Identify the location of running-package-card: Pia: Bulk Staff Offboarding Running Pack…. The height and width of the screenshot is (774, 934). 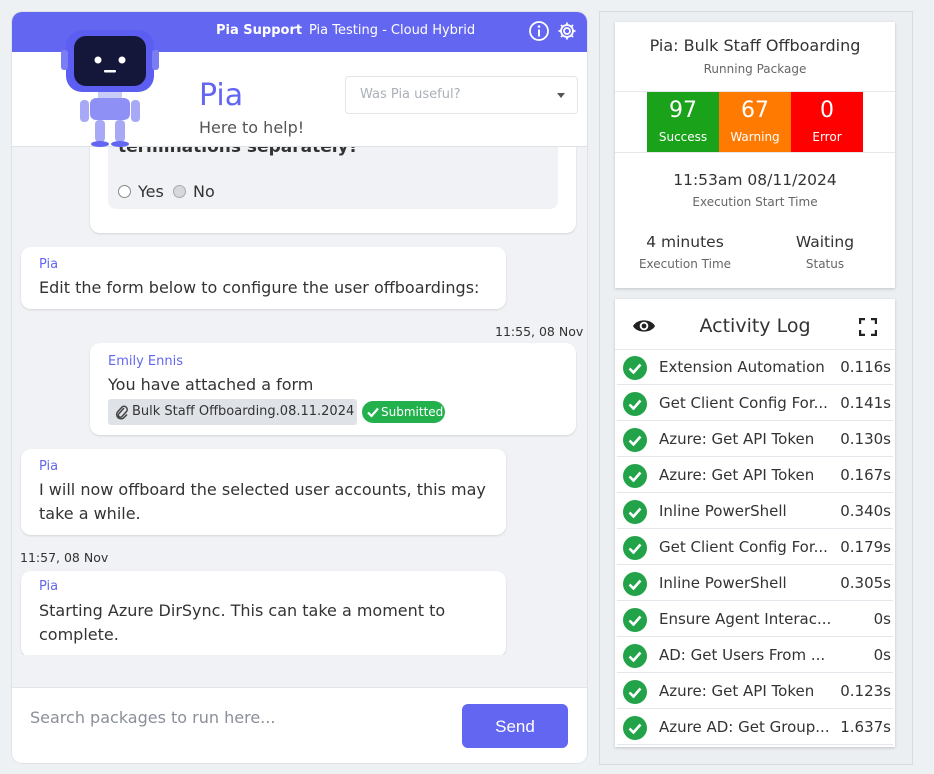
(755, 155).